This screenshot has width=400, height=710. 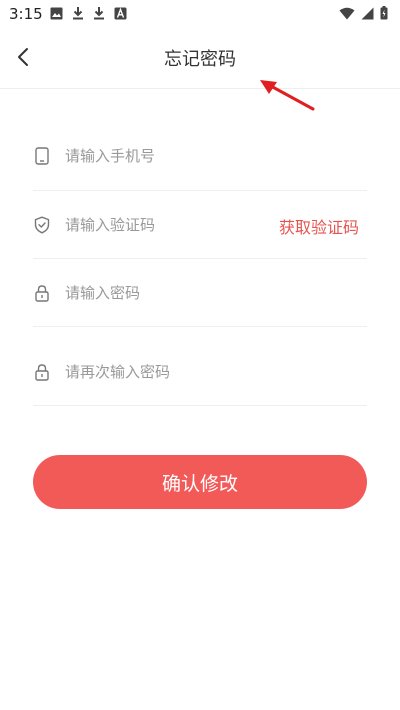 I want to click on wifi-icon, so click(x=347, y=13).